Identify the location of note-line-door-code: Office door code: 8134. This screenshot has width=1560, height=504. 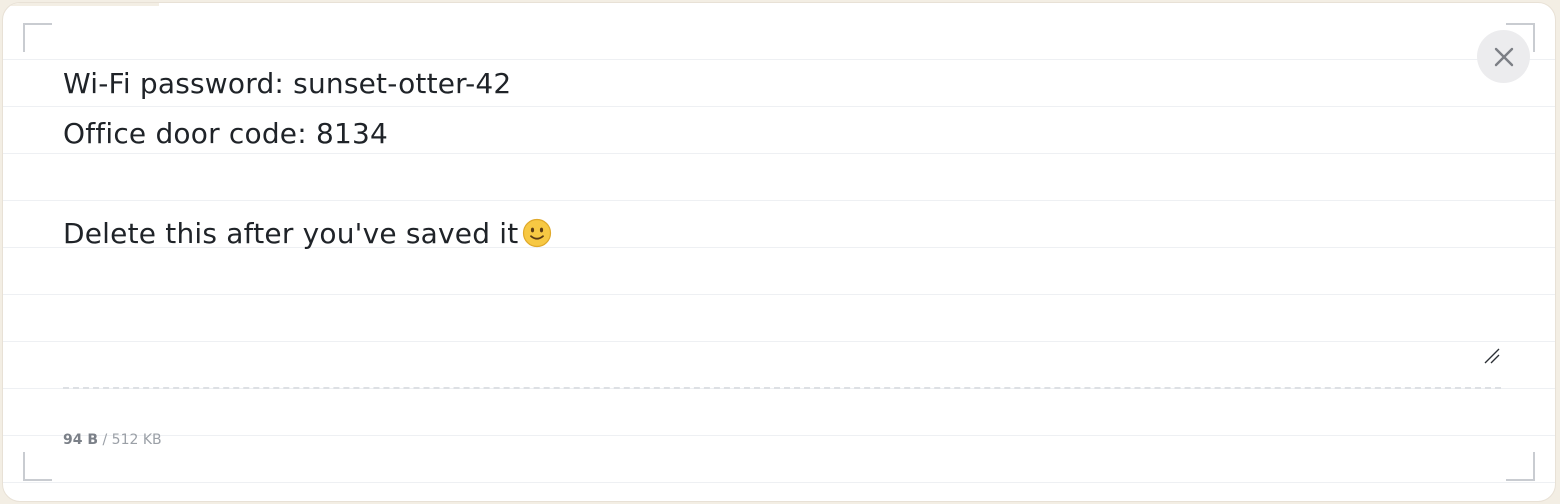
(226, 133).